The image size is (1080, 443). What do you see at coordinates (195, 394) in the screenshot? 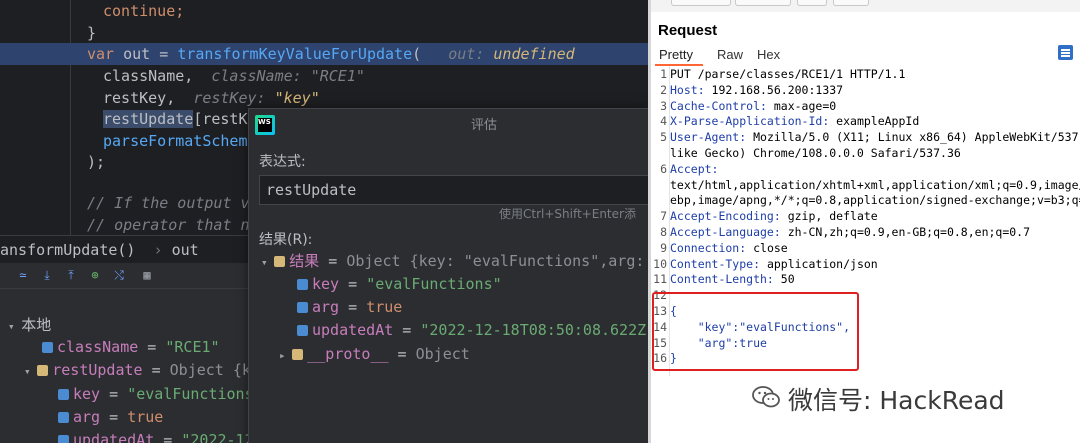
I see `variable-value: "evalFunctions"` at bounding box center [195, 394].